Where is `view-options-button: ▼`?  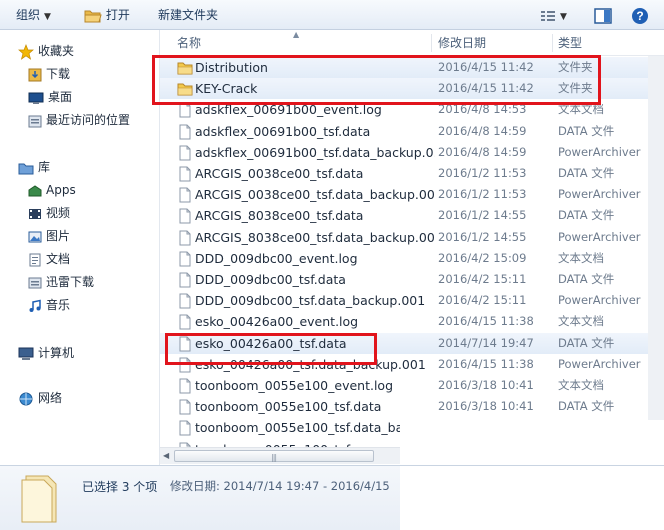 view-options-button: ▼ is located at coordinates (553, 15).